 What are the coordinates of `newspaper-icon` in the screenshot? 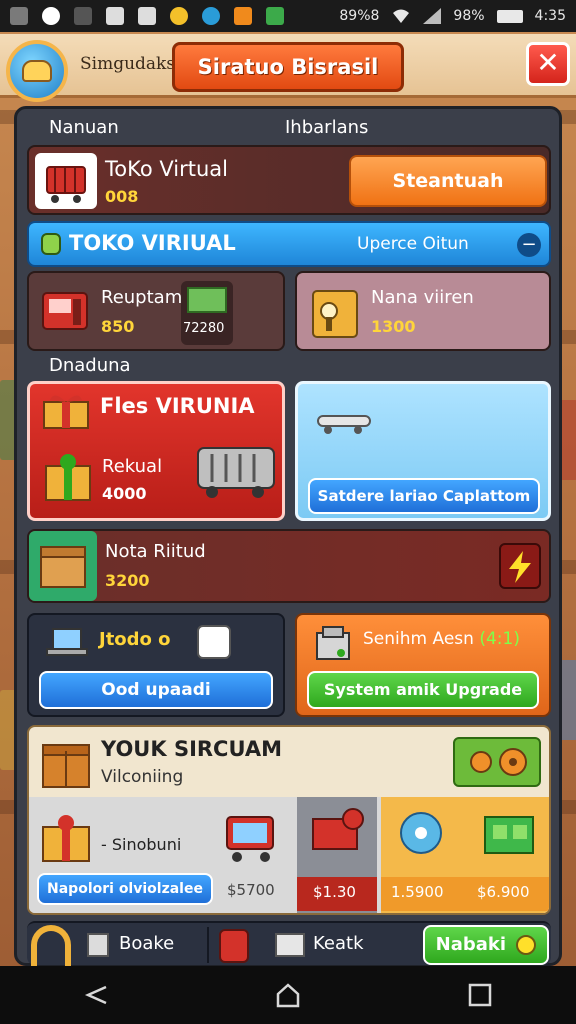 It's located at (290, 945).